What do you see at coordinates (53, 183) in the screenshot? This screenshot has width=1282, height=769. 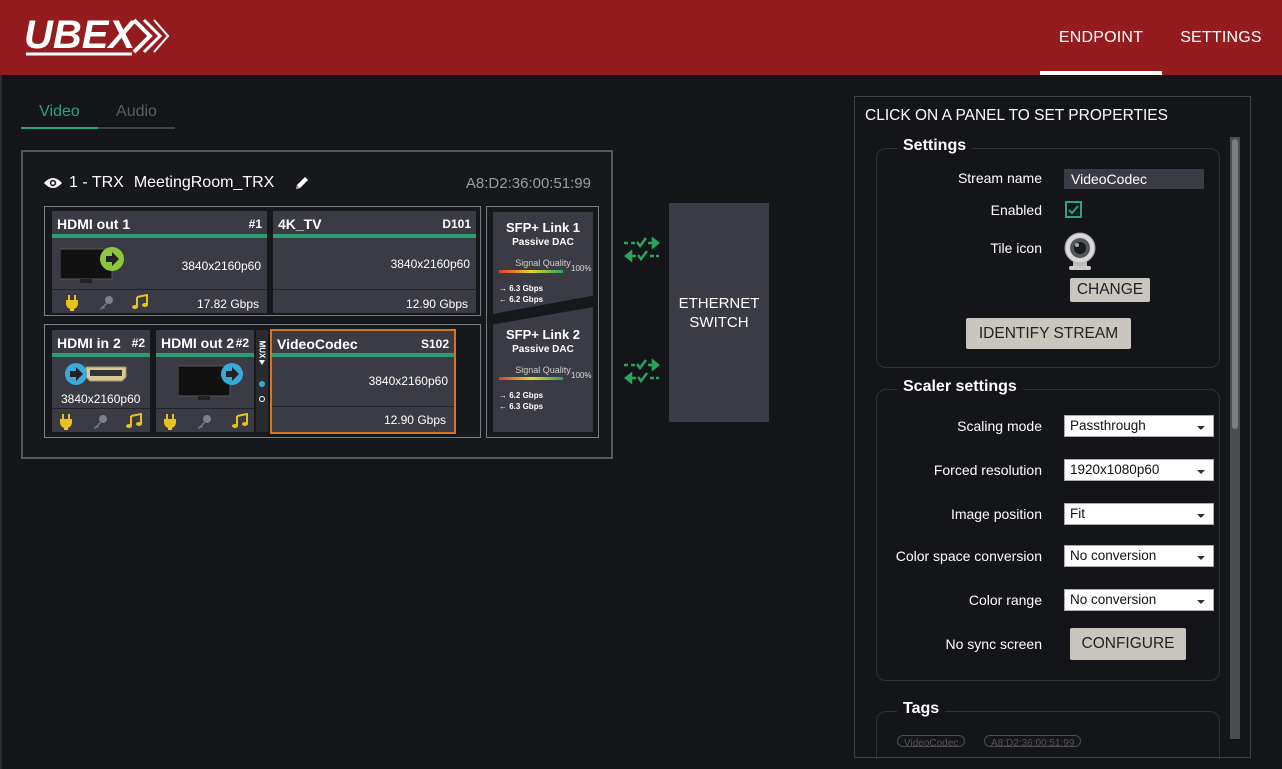 I see `eye-icon` at bounding box center [53, 183].